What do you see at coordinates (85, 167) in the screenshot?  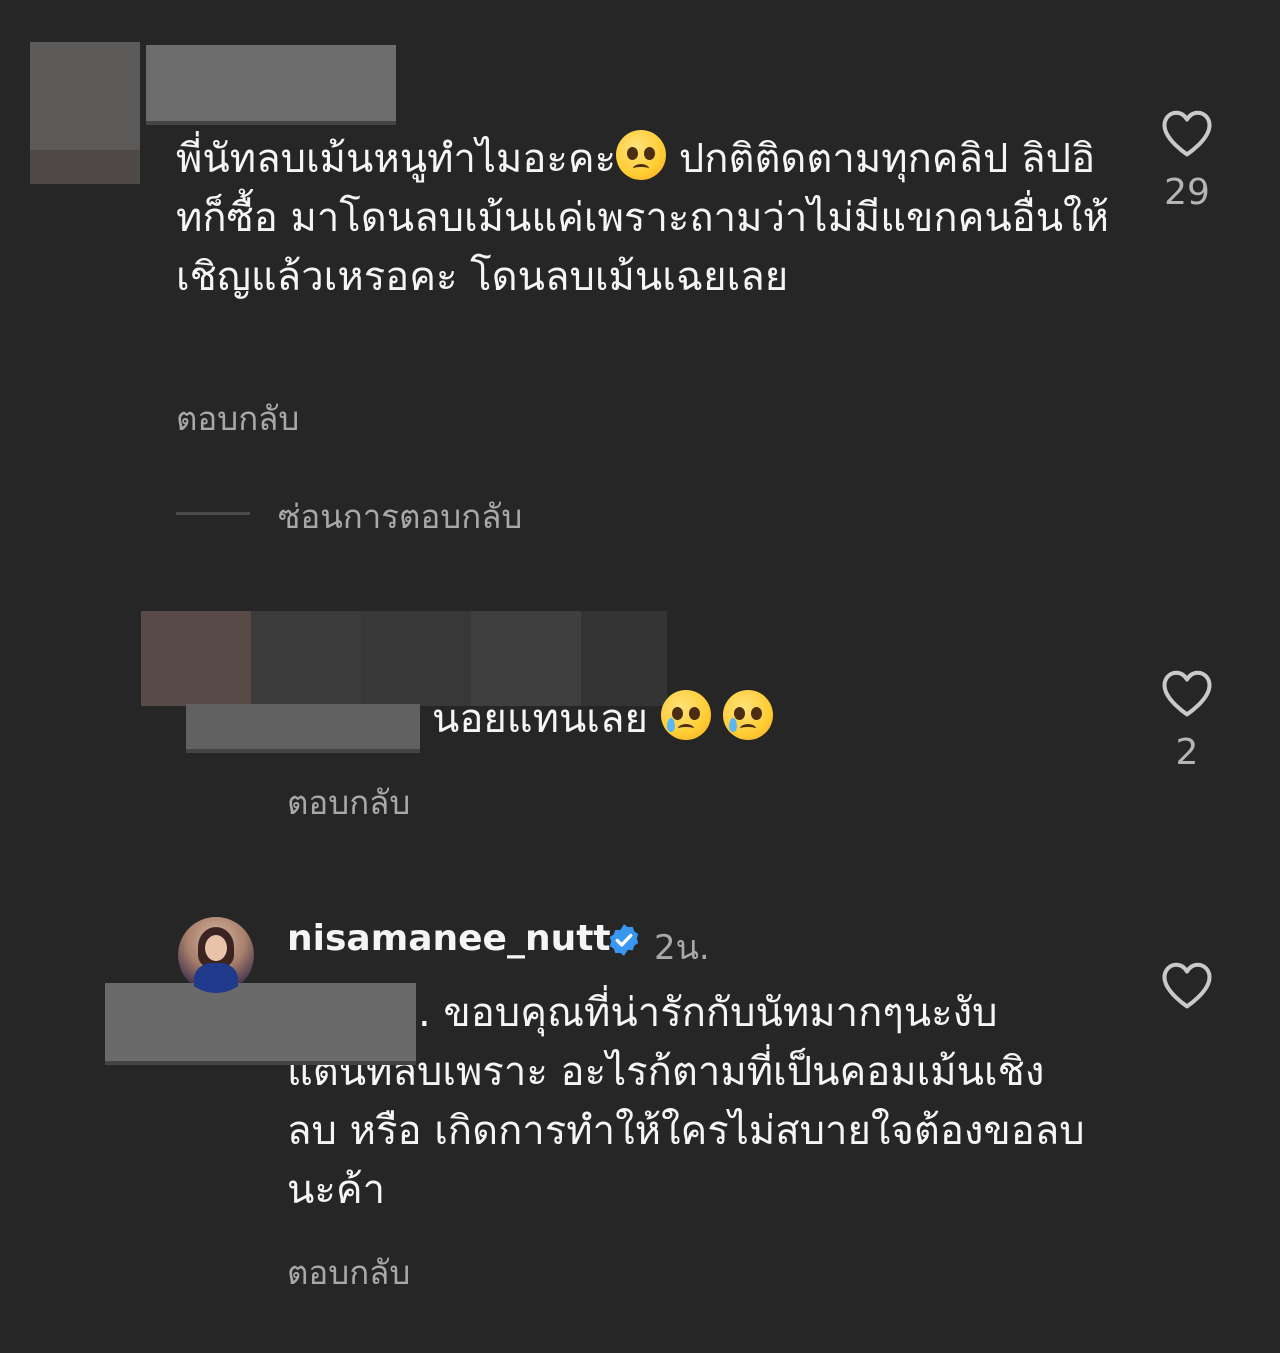 I see `redacted-avatar-lower` at bounding box center [85, 167].